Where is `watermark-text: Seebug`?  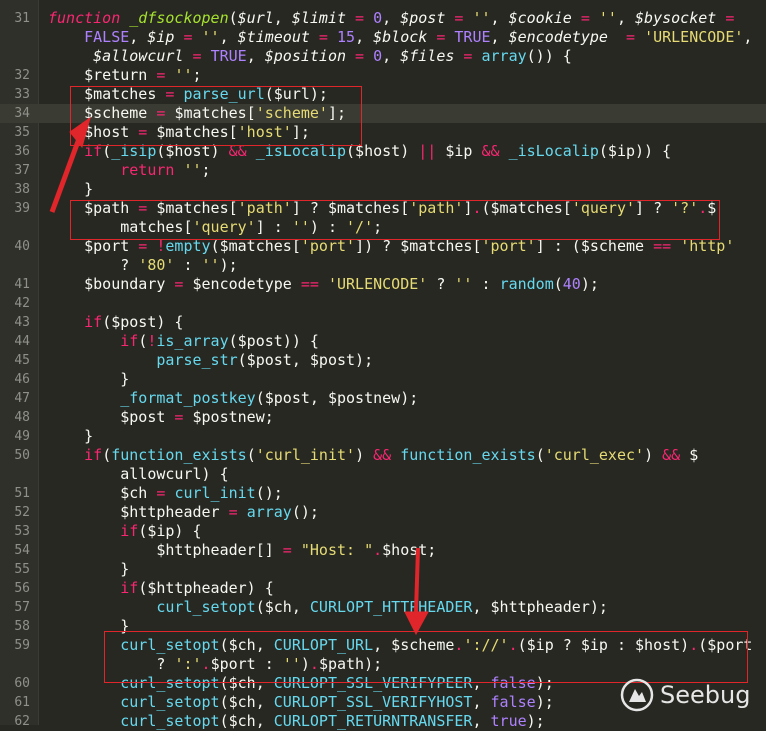
watermark-text: Seebug is located at coordinates (705, 695).